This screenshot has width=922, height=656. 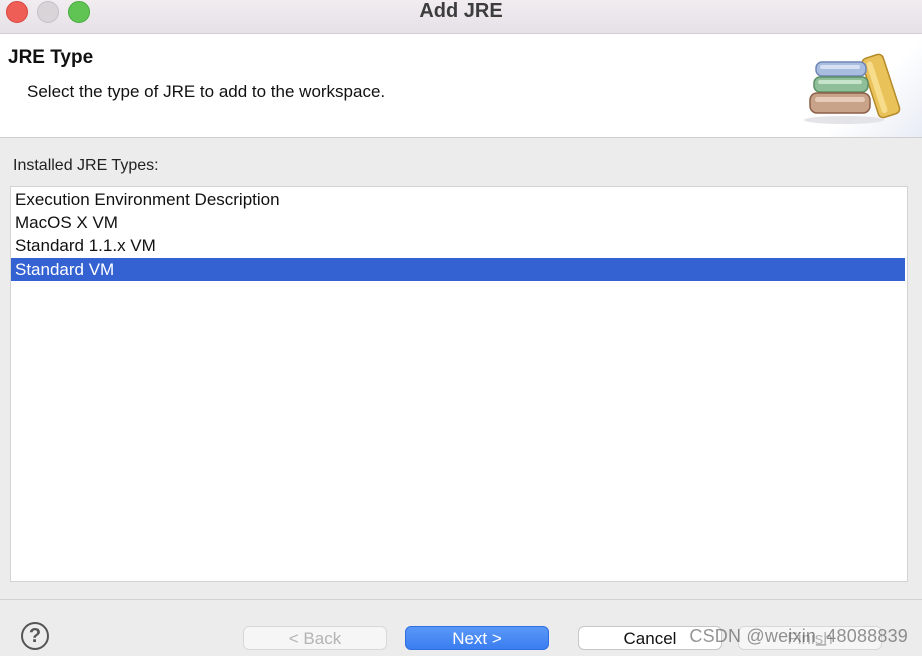 What do you see at coordinates (51, 57) in the screenshot?
I see `page-title: JRE Type` at bounding box center [51, 57].